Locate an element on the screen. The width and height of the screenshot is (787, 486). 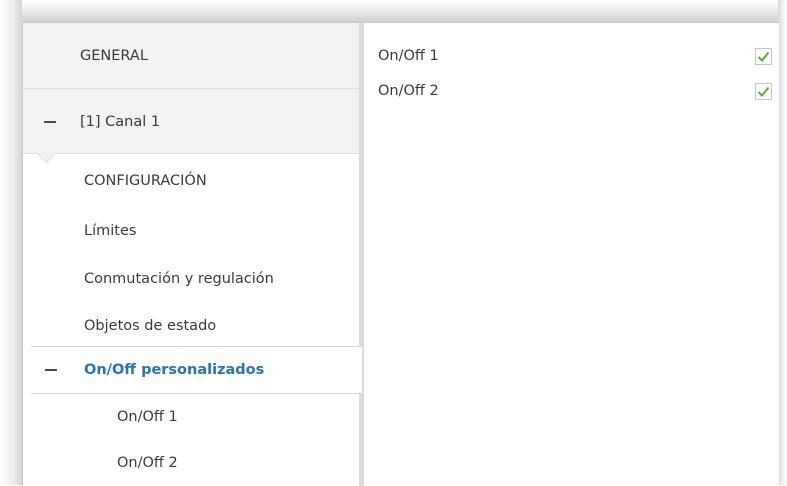
sidebar-item-objetos-estado: Objetos de estado is located at coordinates (191, 326).